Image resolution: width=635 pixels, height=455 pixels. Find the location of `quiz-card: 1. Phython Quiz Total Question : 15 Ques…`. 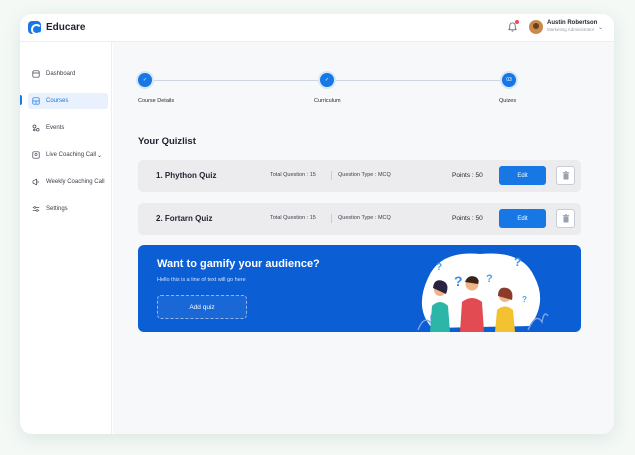

quiz-card: 1. Phython Quiz Total Question : 15 Ques… is located at coordinates (359, 176).